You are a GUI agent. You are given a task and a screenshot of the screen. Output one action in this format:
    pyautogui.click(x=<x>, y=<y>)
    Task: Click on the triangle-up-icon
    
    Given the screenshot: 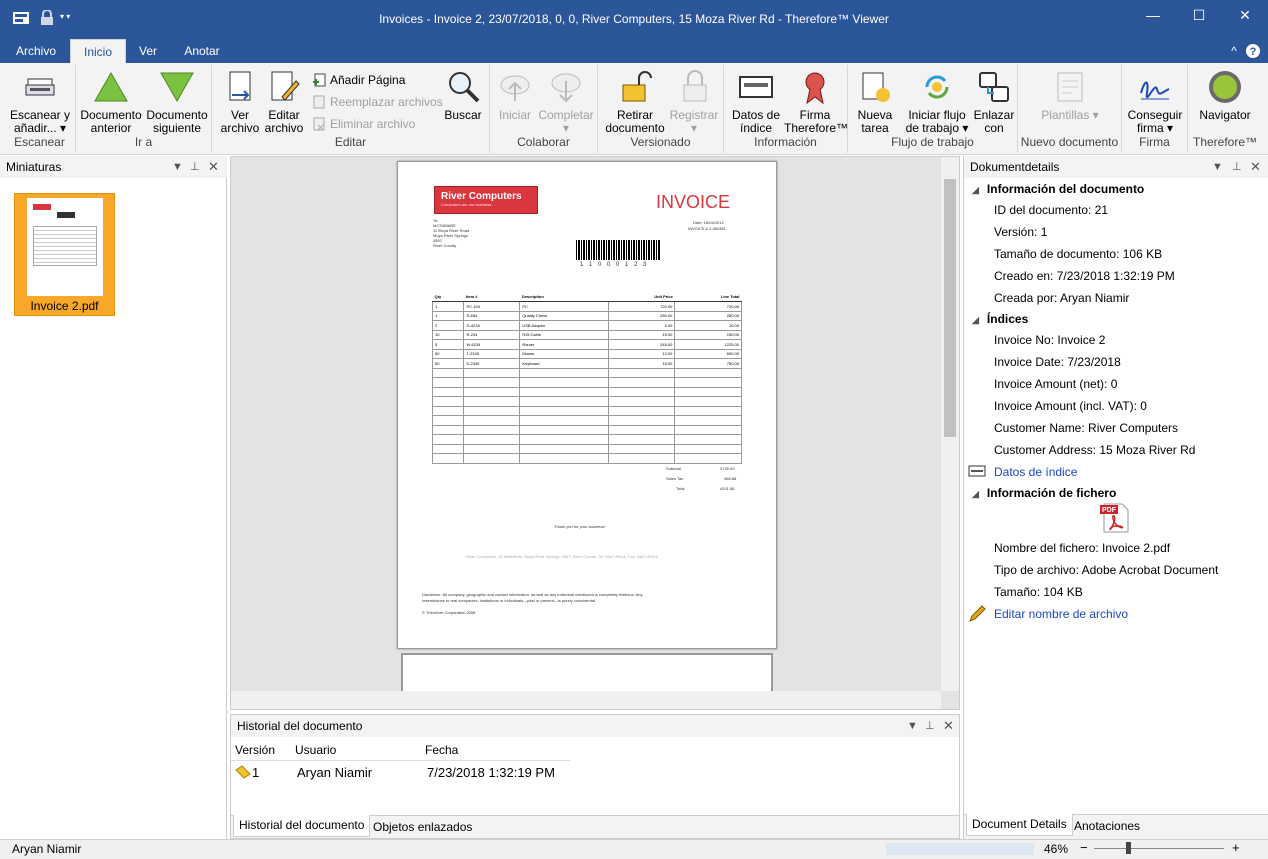 What is the action you would take?
    pyautogui.click(x=111, y=87)
    